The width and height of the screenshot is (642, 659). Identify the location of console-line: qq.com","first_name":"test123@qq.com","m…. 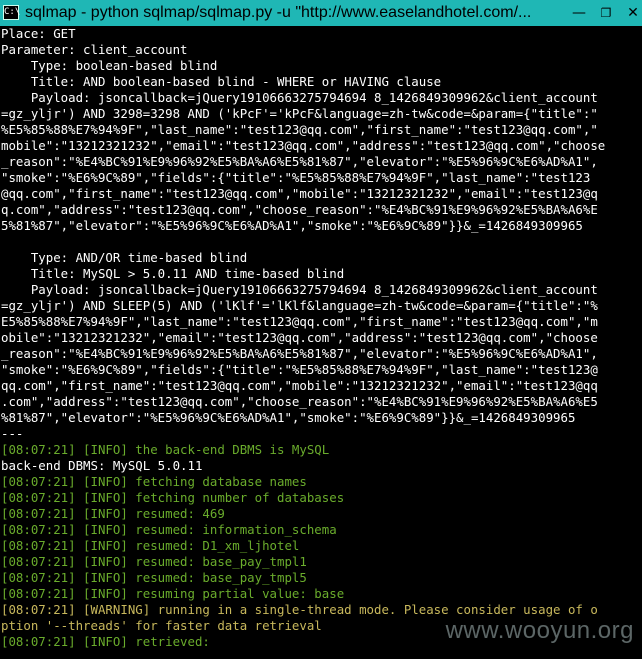
(299, 385).